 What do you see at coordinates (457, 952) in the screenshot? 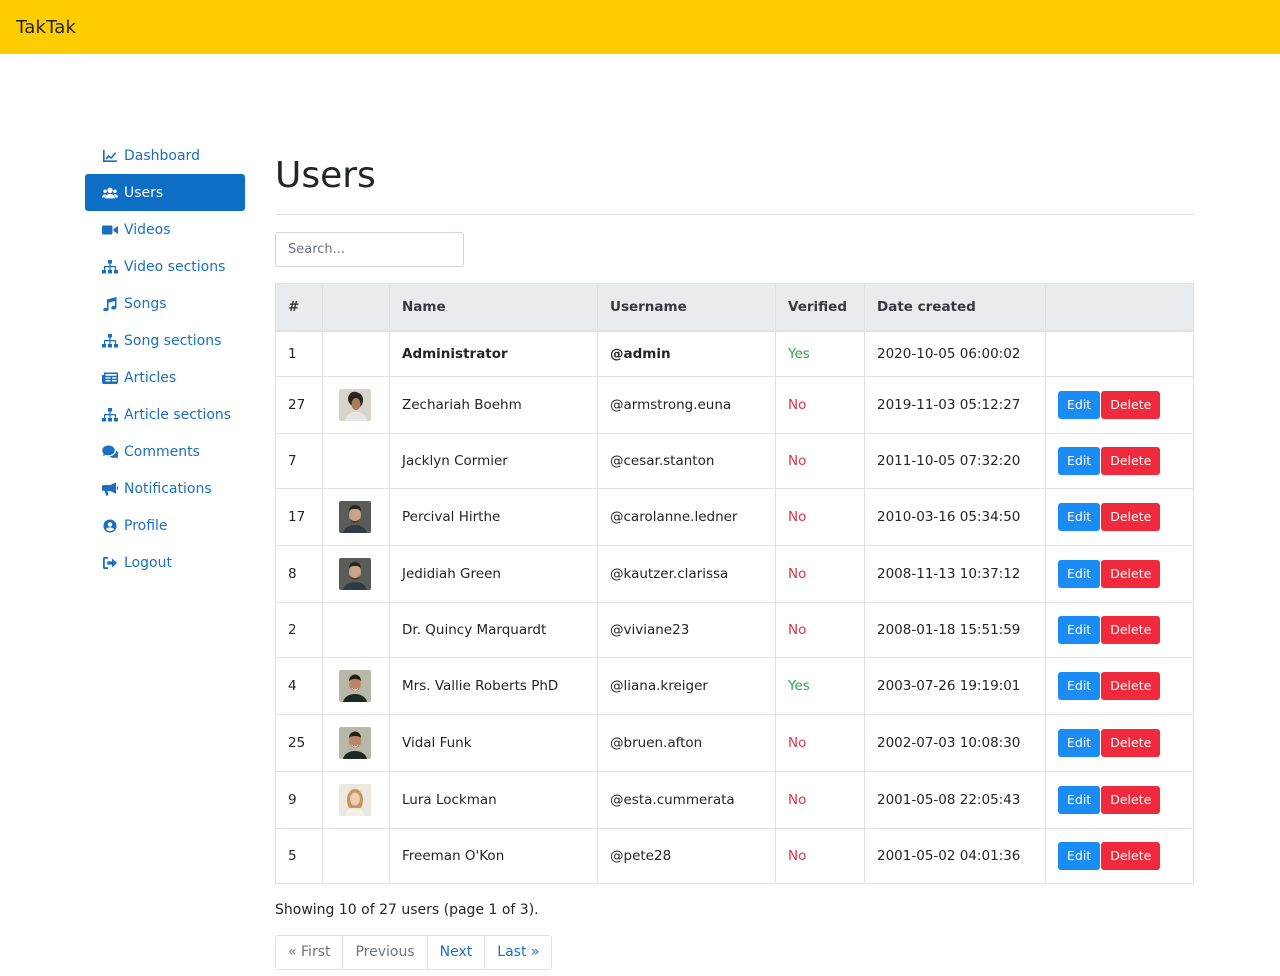
I see `pagination-next: Next` at bounding box center [457, 952].